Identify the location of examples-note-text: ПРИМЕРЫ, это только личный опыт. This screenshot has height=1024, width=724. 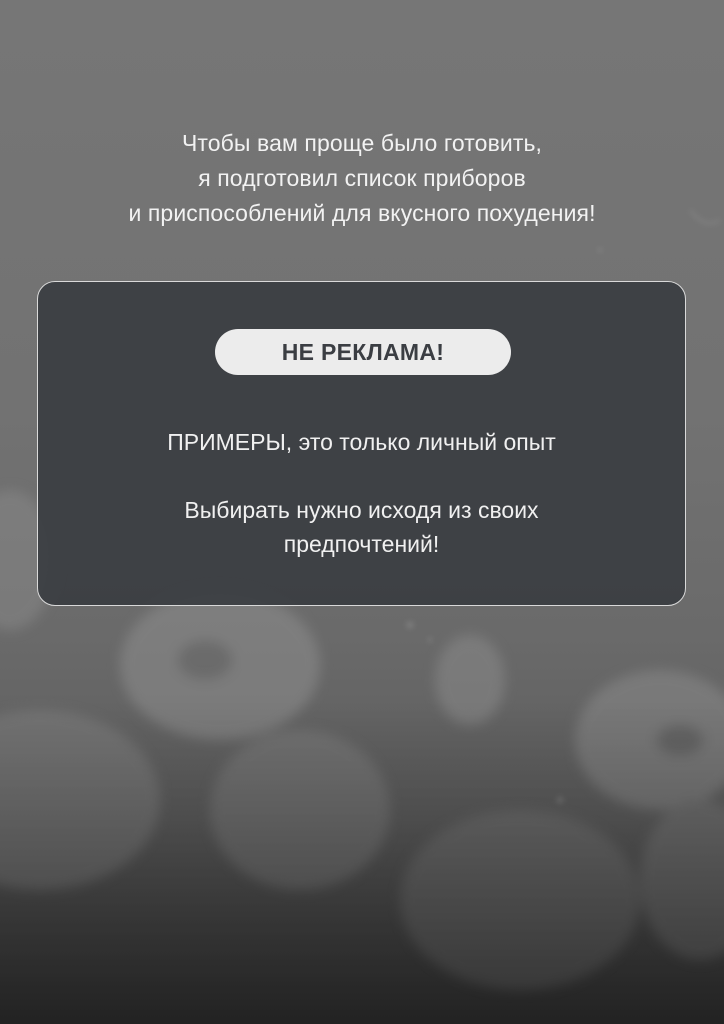
(361, 442).